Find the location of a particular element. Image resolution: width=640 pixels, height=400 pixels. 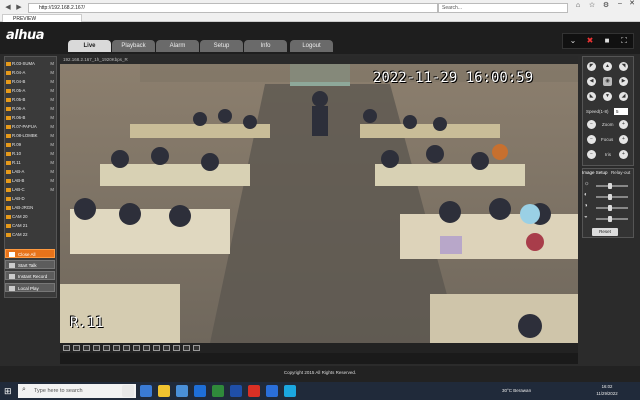

ptz-center-icon: ◉ is located at coordinates (607, 81).